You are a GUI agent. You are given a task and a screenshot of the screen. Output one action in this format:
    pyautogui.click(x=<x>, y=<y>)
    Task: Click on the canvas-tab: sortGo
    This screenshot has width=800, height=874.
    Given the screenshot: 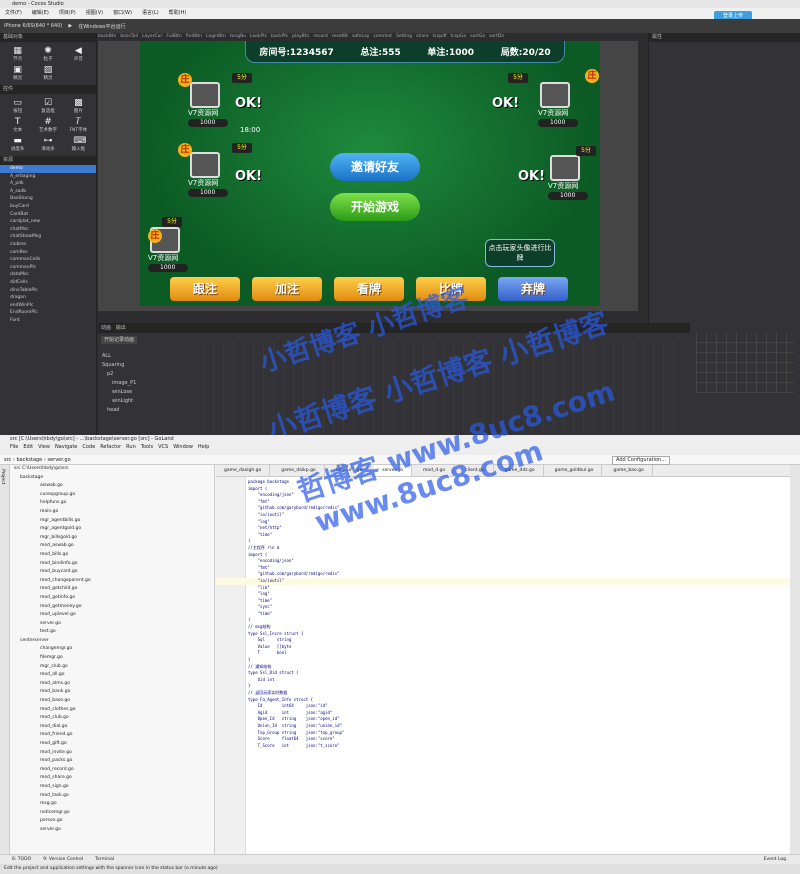 What is the action you would take?
    pyautogui.click(x=477, y=37)
    